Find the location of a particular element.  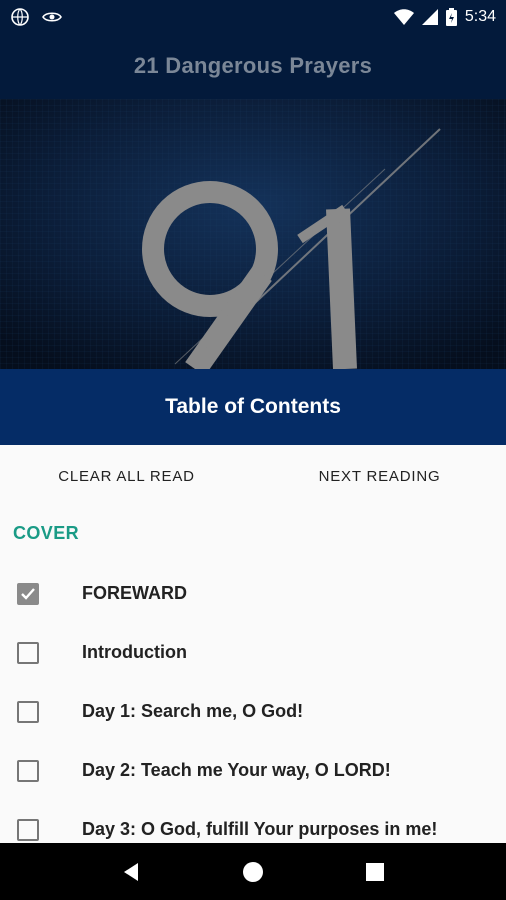

toc-item-label: Introduction is located at coordinates (134, 652).